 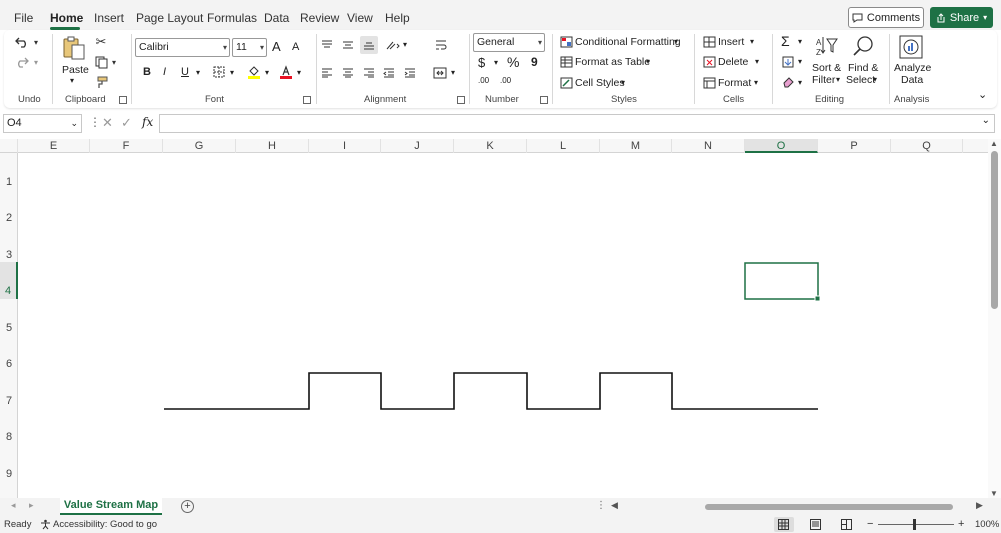 What do you see at coordinates (36, 42) in the screenshot?
I see `undo-dropdown-icon: ▾` at bounding box center [36, 42].